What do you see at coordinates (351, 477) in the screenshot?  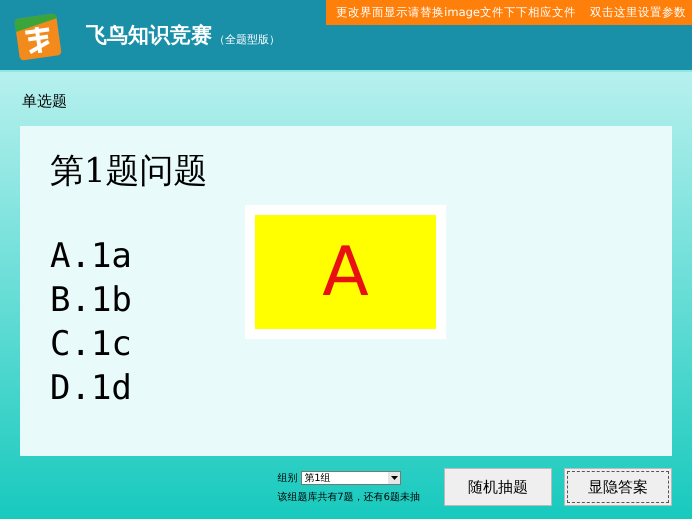 I see `group-select: 第1组` at bounding box center [351, 477].